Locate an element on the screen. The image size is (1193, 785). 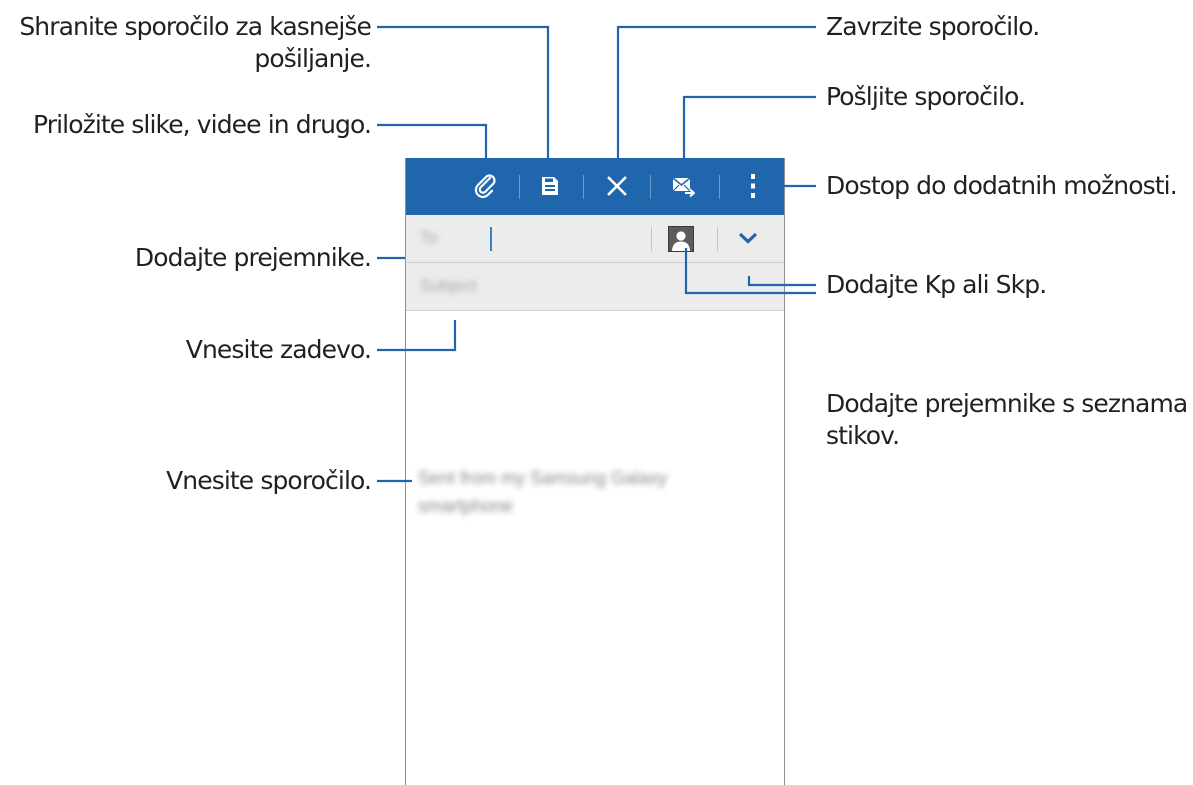
subject-leader-line is located at coordinates (417, 336).